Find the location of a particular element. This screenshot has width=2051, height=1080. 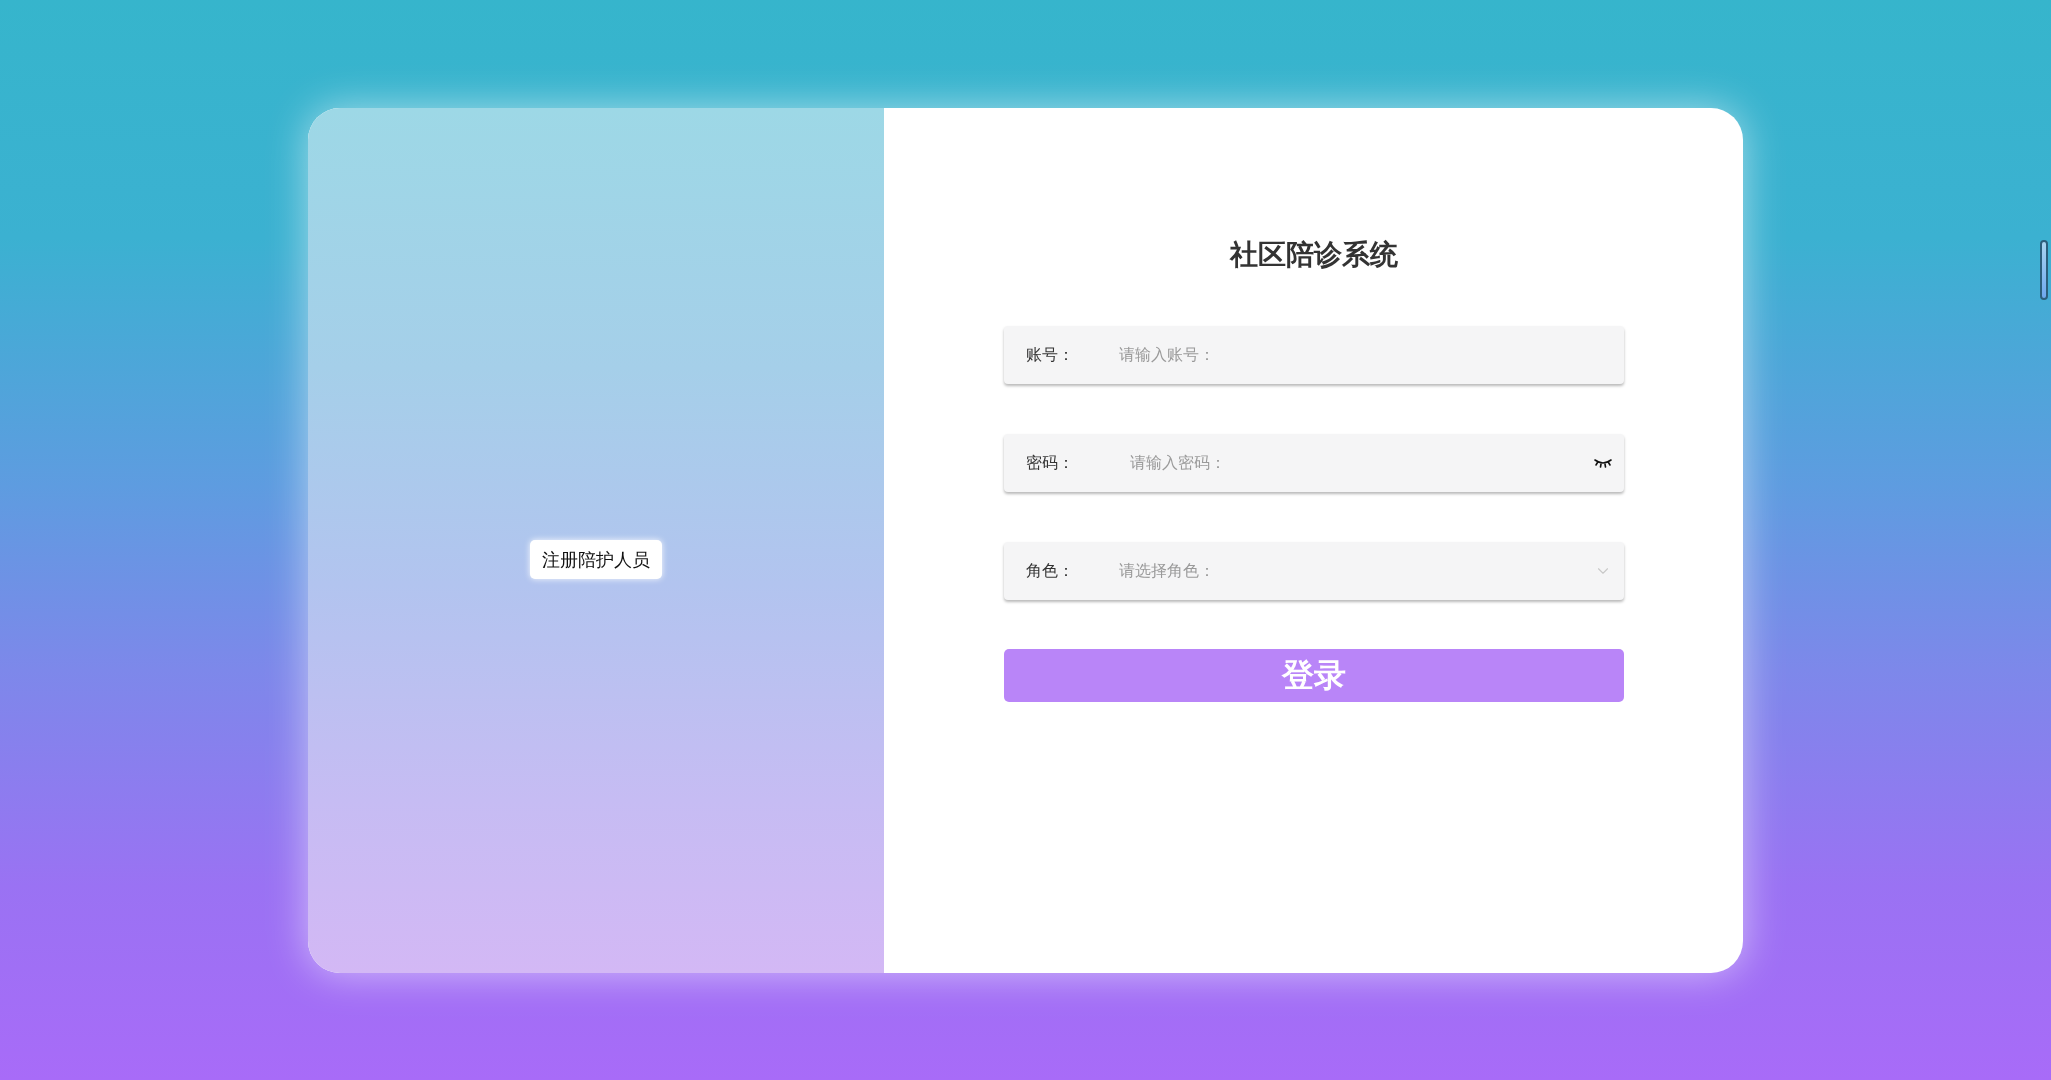

select-input: 请选择角色： is located at coordinates (1342, 570).